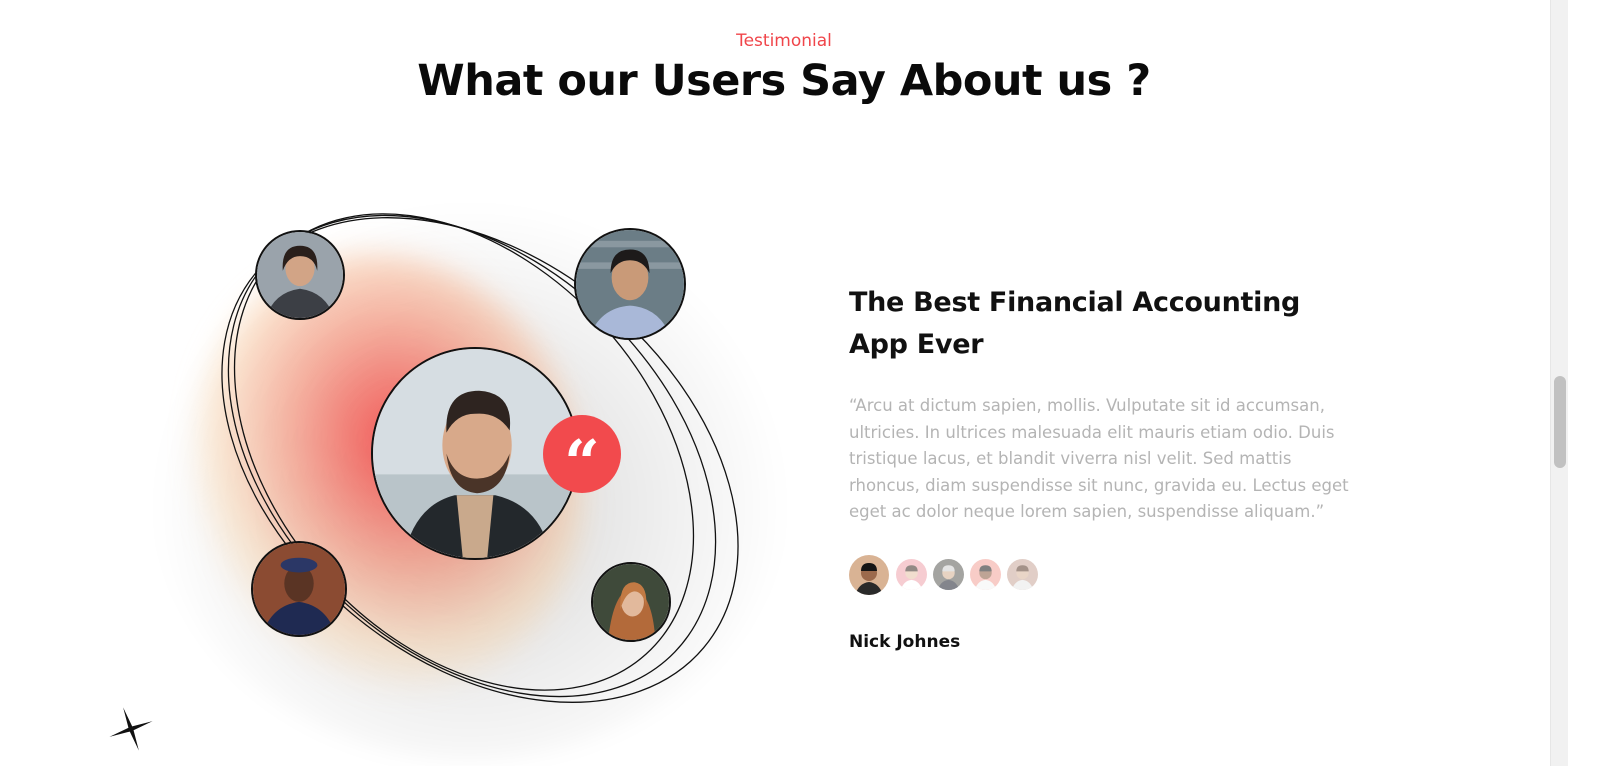  What do you see at coordinates (631, 602) in the screenshot?
I see `user-avatar-bottom-right` at bounding box center [631, 602].